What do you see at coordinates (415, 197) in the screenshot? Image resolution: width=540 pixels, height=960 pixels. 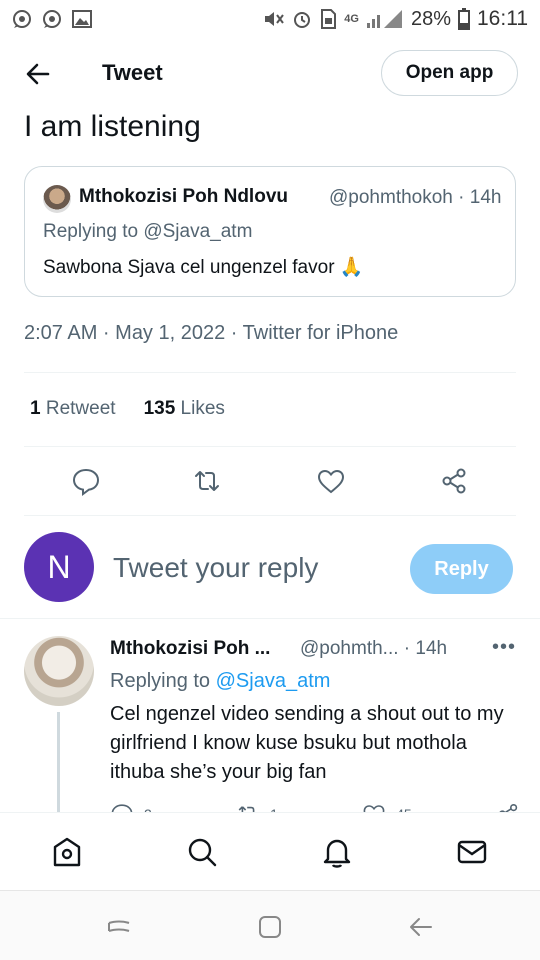 I see `quoted-handle-time: @pohmthokoh · 14h` at bounding box center [415, 197].